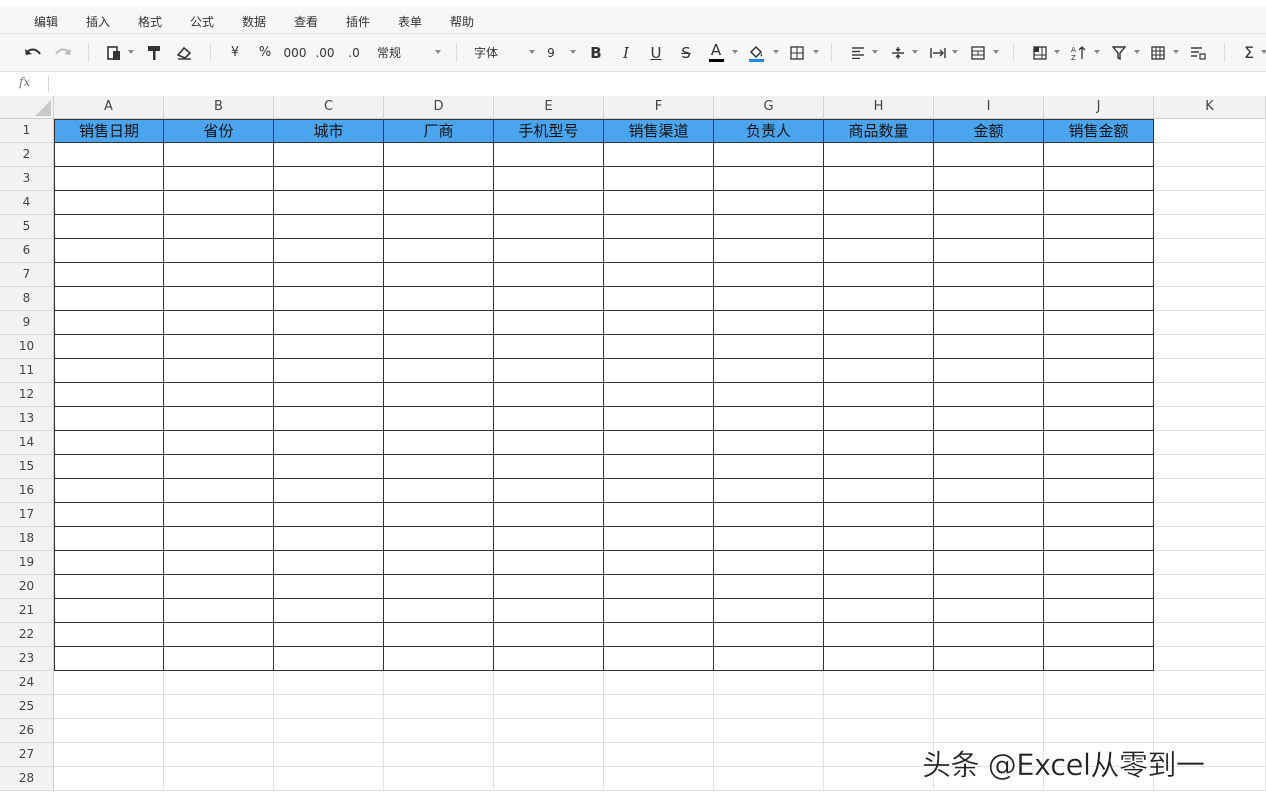 The height and width of the screenshot is (798, 1266). I want to click on row-header-10: 10, so click(27, 347).